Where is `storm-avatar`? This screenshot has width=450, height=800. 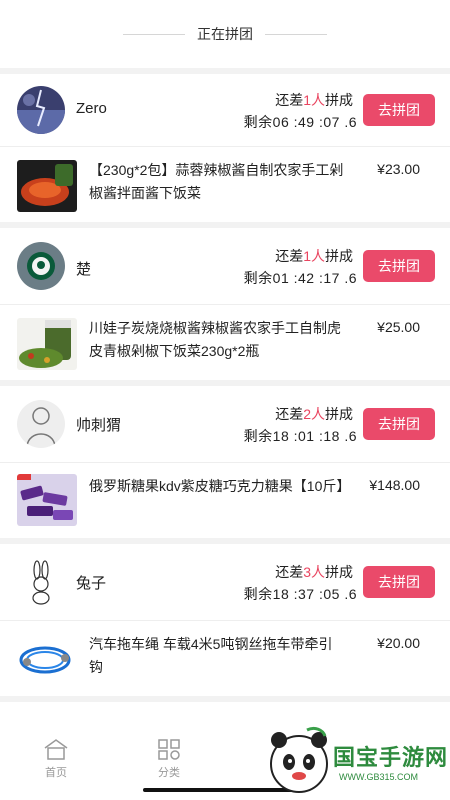 storm-avatar is located at coordinates (41, 110).